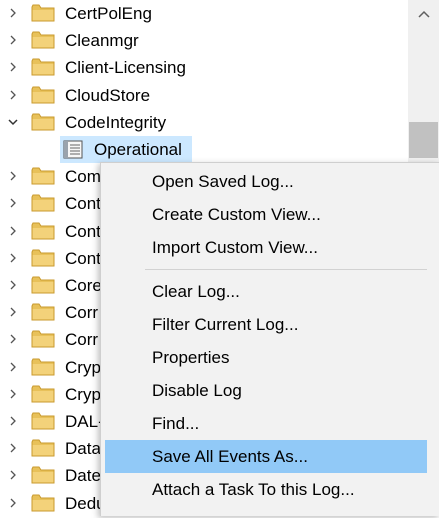 This screenshot has width=439, height=518. Describe the element at coordinates (286, 269) in the screenshot. I see `menu-separator` at that location.